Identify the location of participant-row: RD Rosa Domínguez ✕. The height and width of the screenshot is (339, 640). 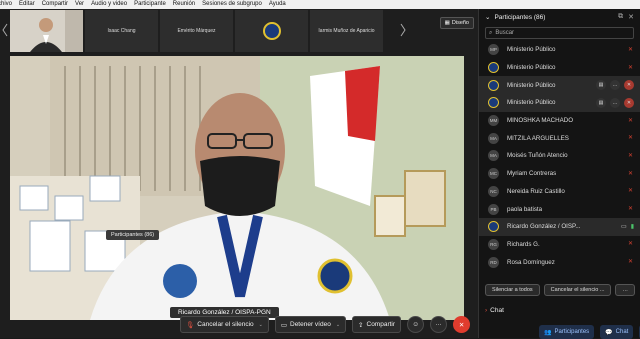
(559, 262).